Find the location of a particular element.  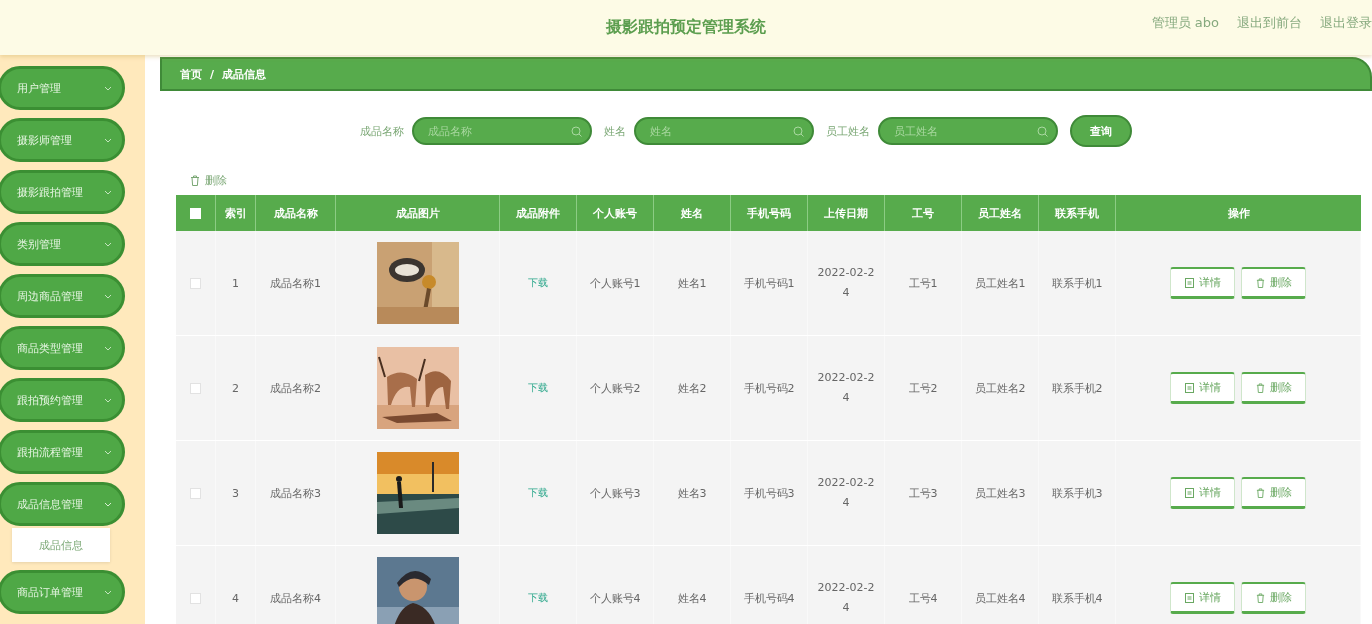

sidebar-item: 跟拍预约管理 is located at coordinates (62, 400).